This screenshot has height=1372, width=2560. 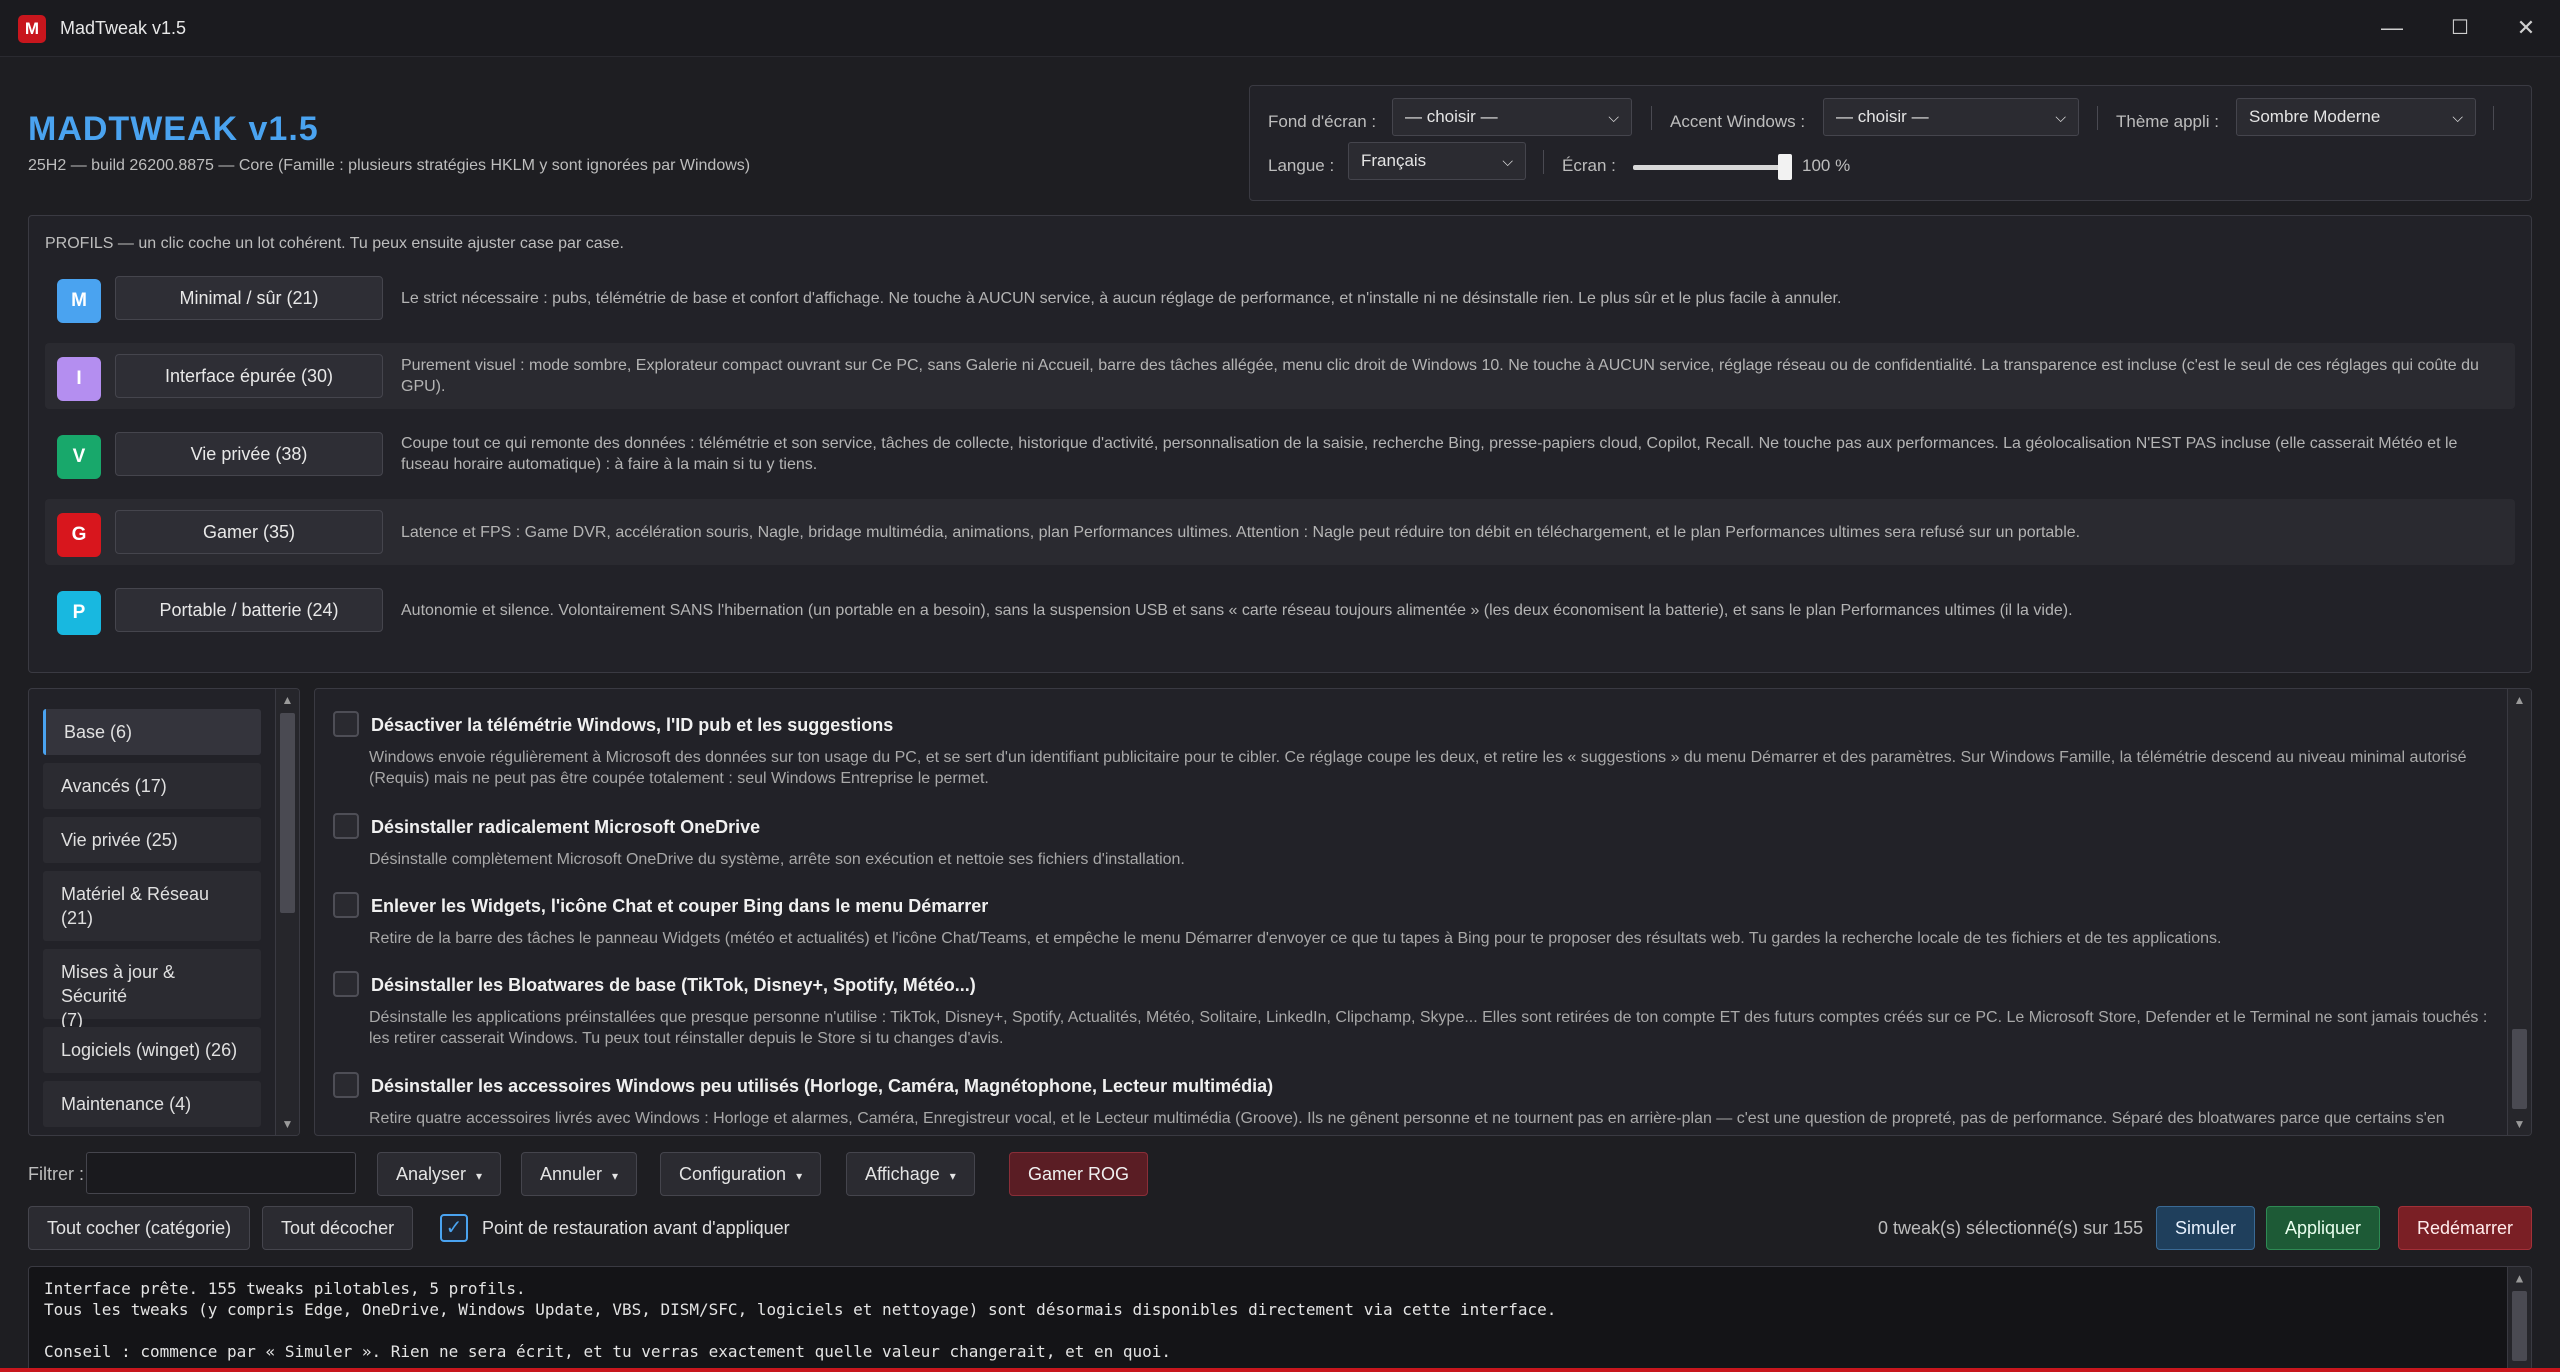 I want to click on tweak-scrollbar: ▲ ▼, so click(x=2519, y=912).